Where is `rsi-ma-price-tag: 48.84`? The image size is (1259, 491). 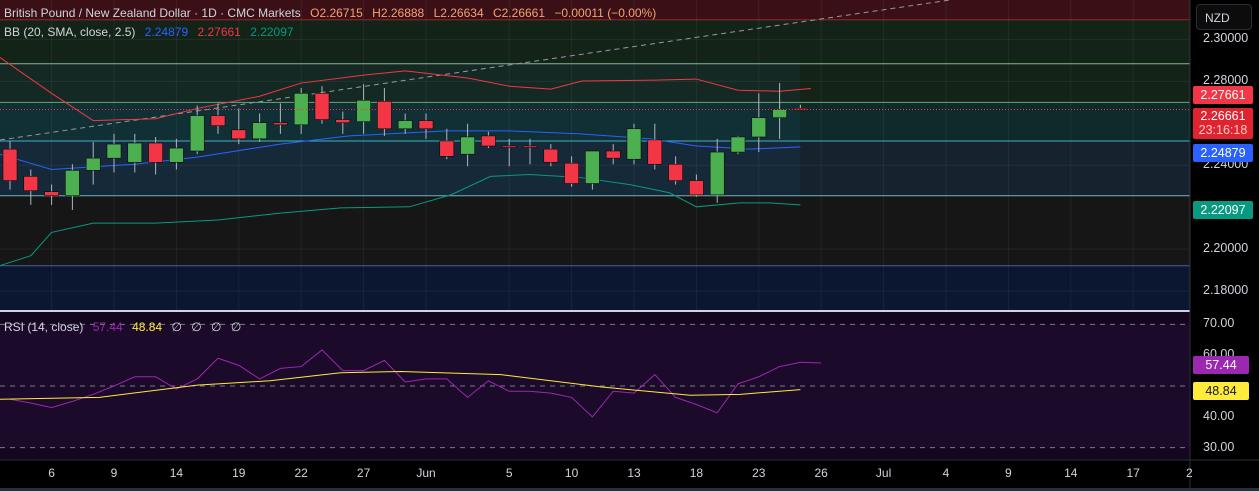
rsi-ma-price-tag: 48.84 is located at coordinates (1221, 391).